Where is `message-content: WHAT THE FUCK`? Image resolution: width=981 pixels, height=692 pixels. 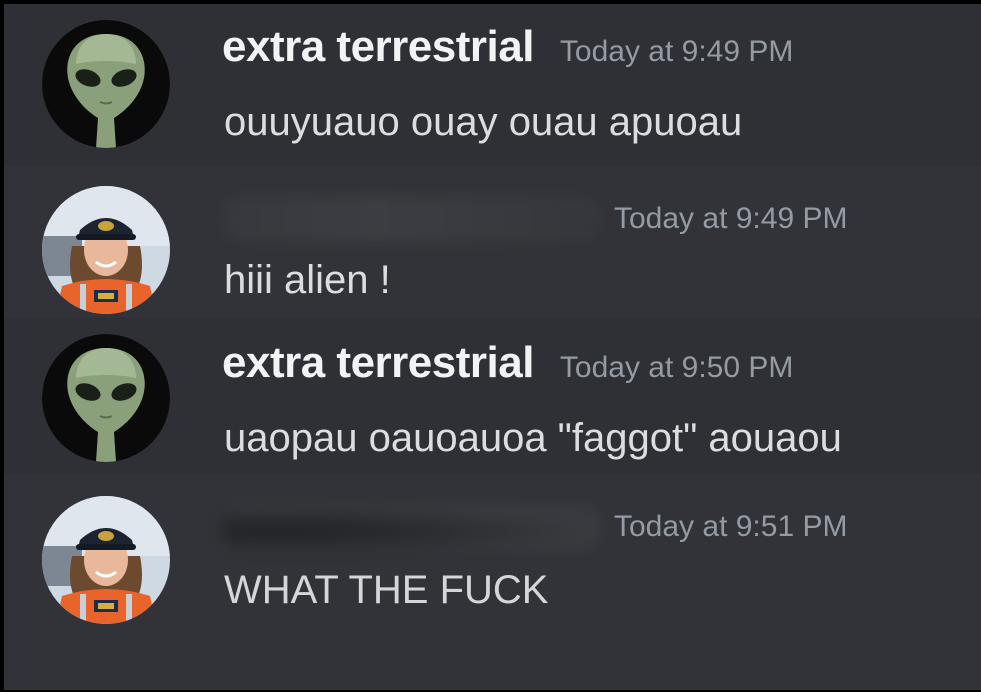 message-content: WHAT THE FUCK is located at coordinates (386, 590).